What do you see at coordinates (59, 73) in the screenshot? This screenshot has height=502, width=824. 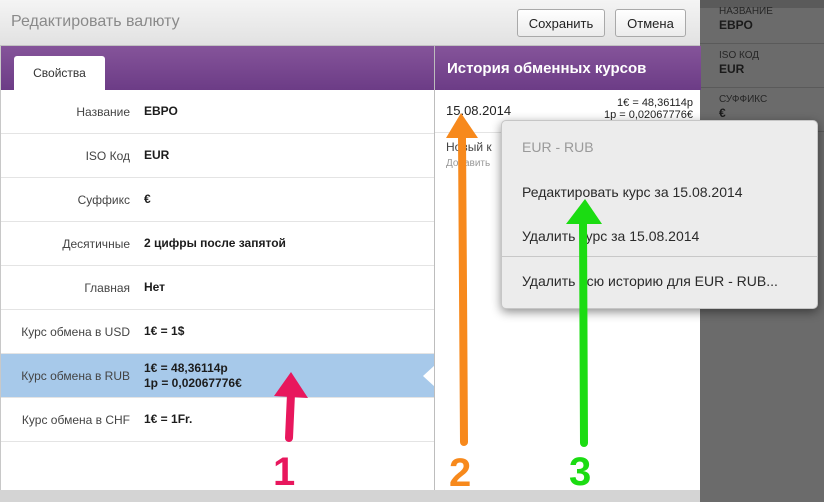 I see `tab-properties: Свойства` at bounding box center [59, 73].